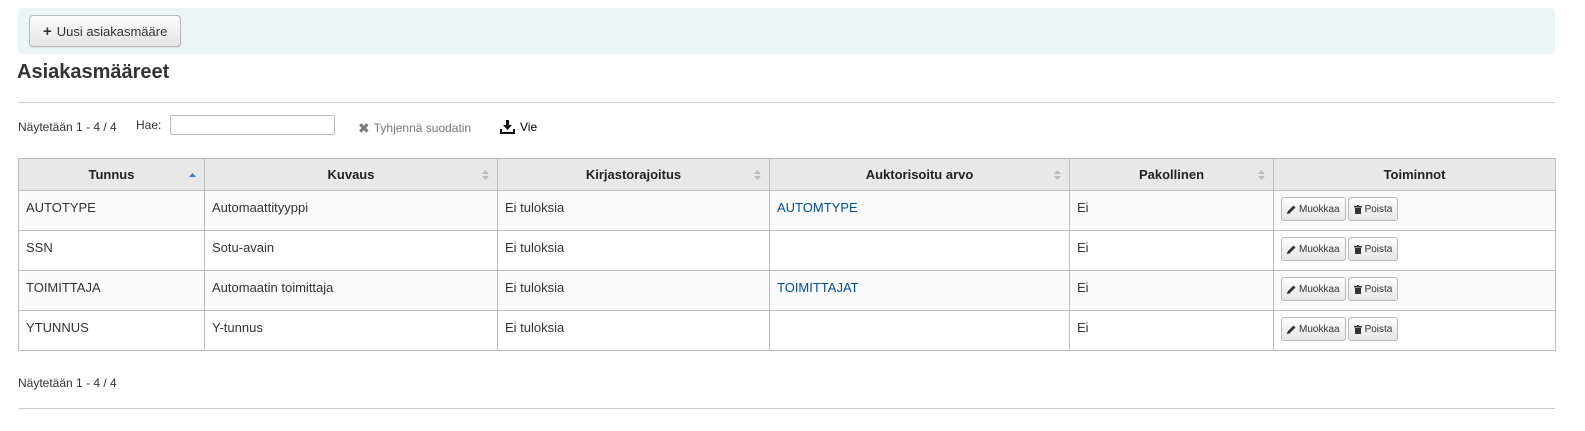 The width and height of the screenshot is (1585, 431). Describe the element at coordinates (817, 207) in the screenshot. I see `authorised-value-link: AUTOMTYPE` at that location.